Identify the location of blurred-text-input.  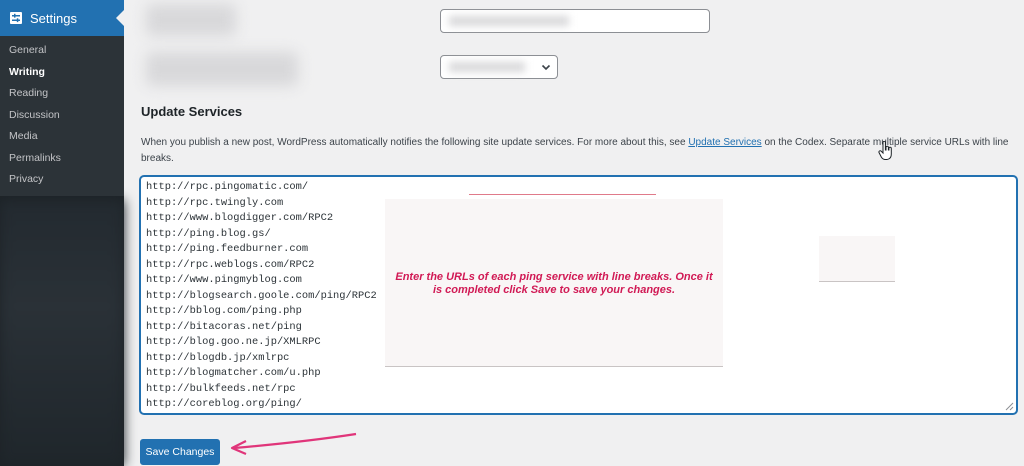
(575, 21).